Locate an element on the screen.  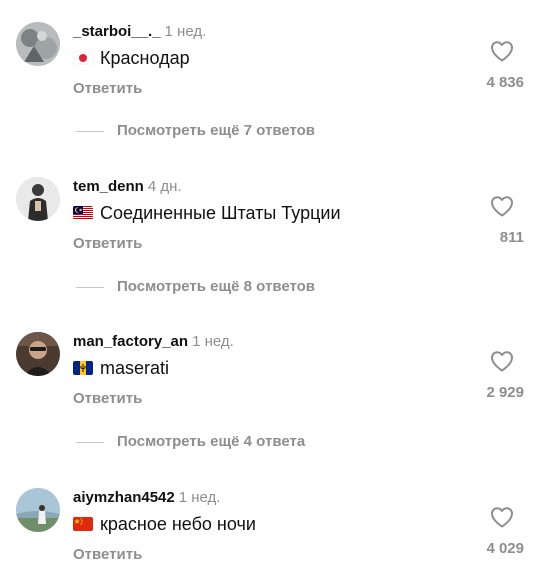
view-replies-button: Посмотреть ещё 8 ответов is located at coordinates (195, 287).